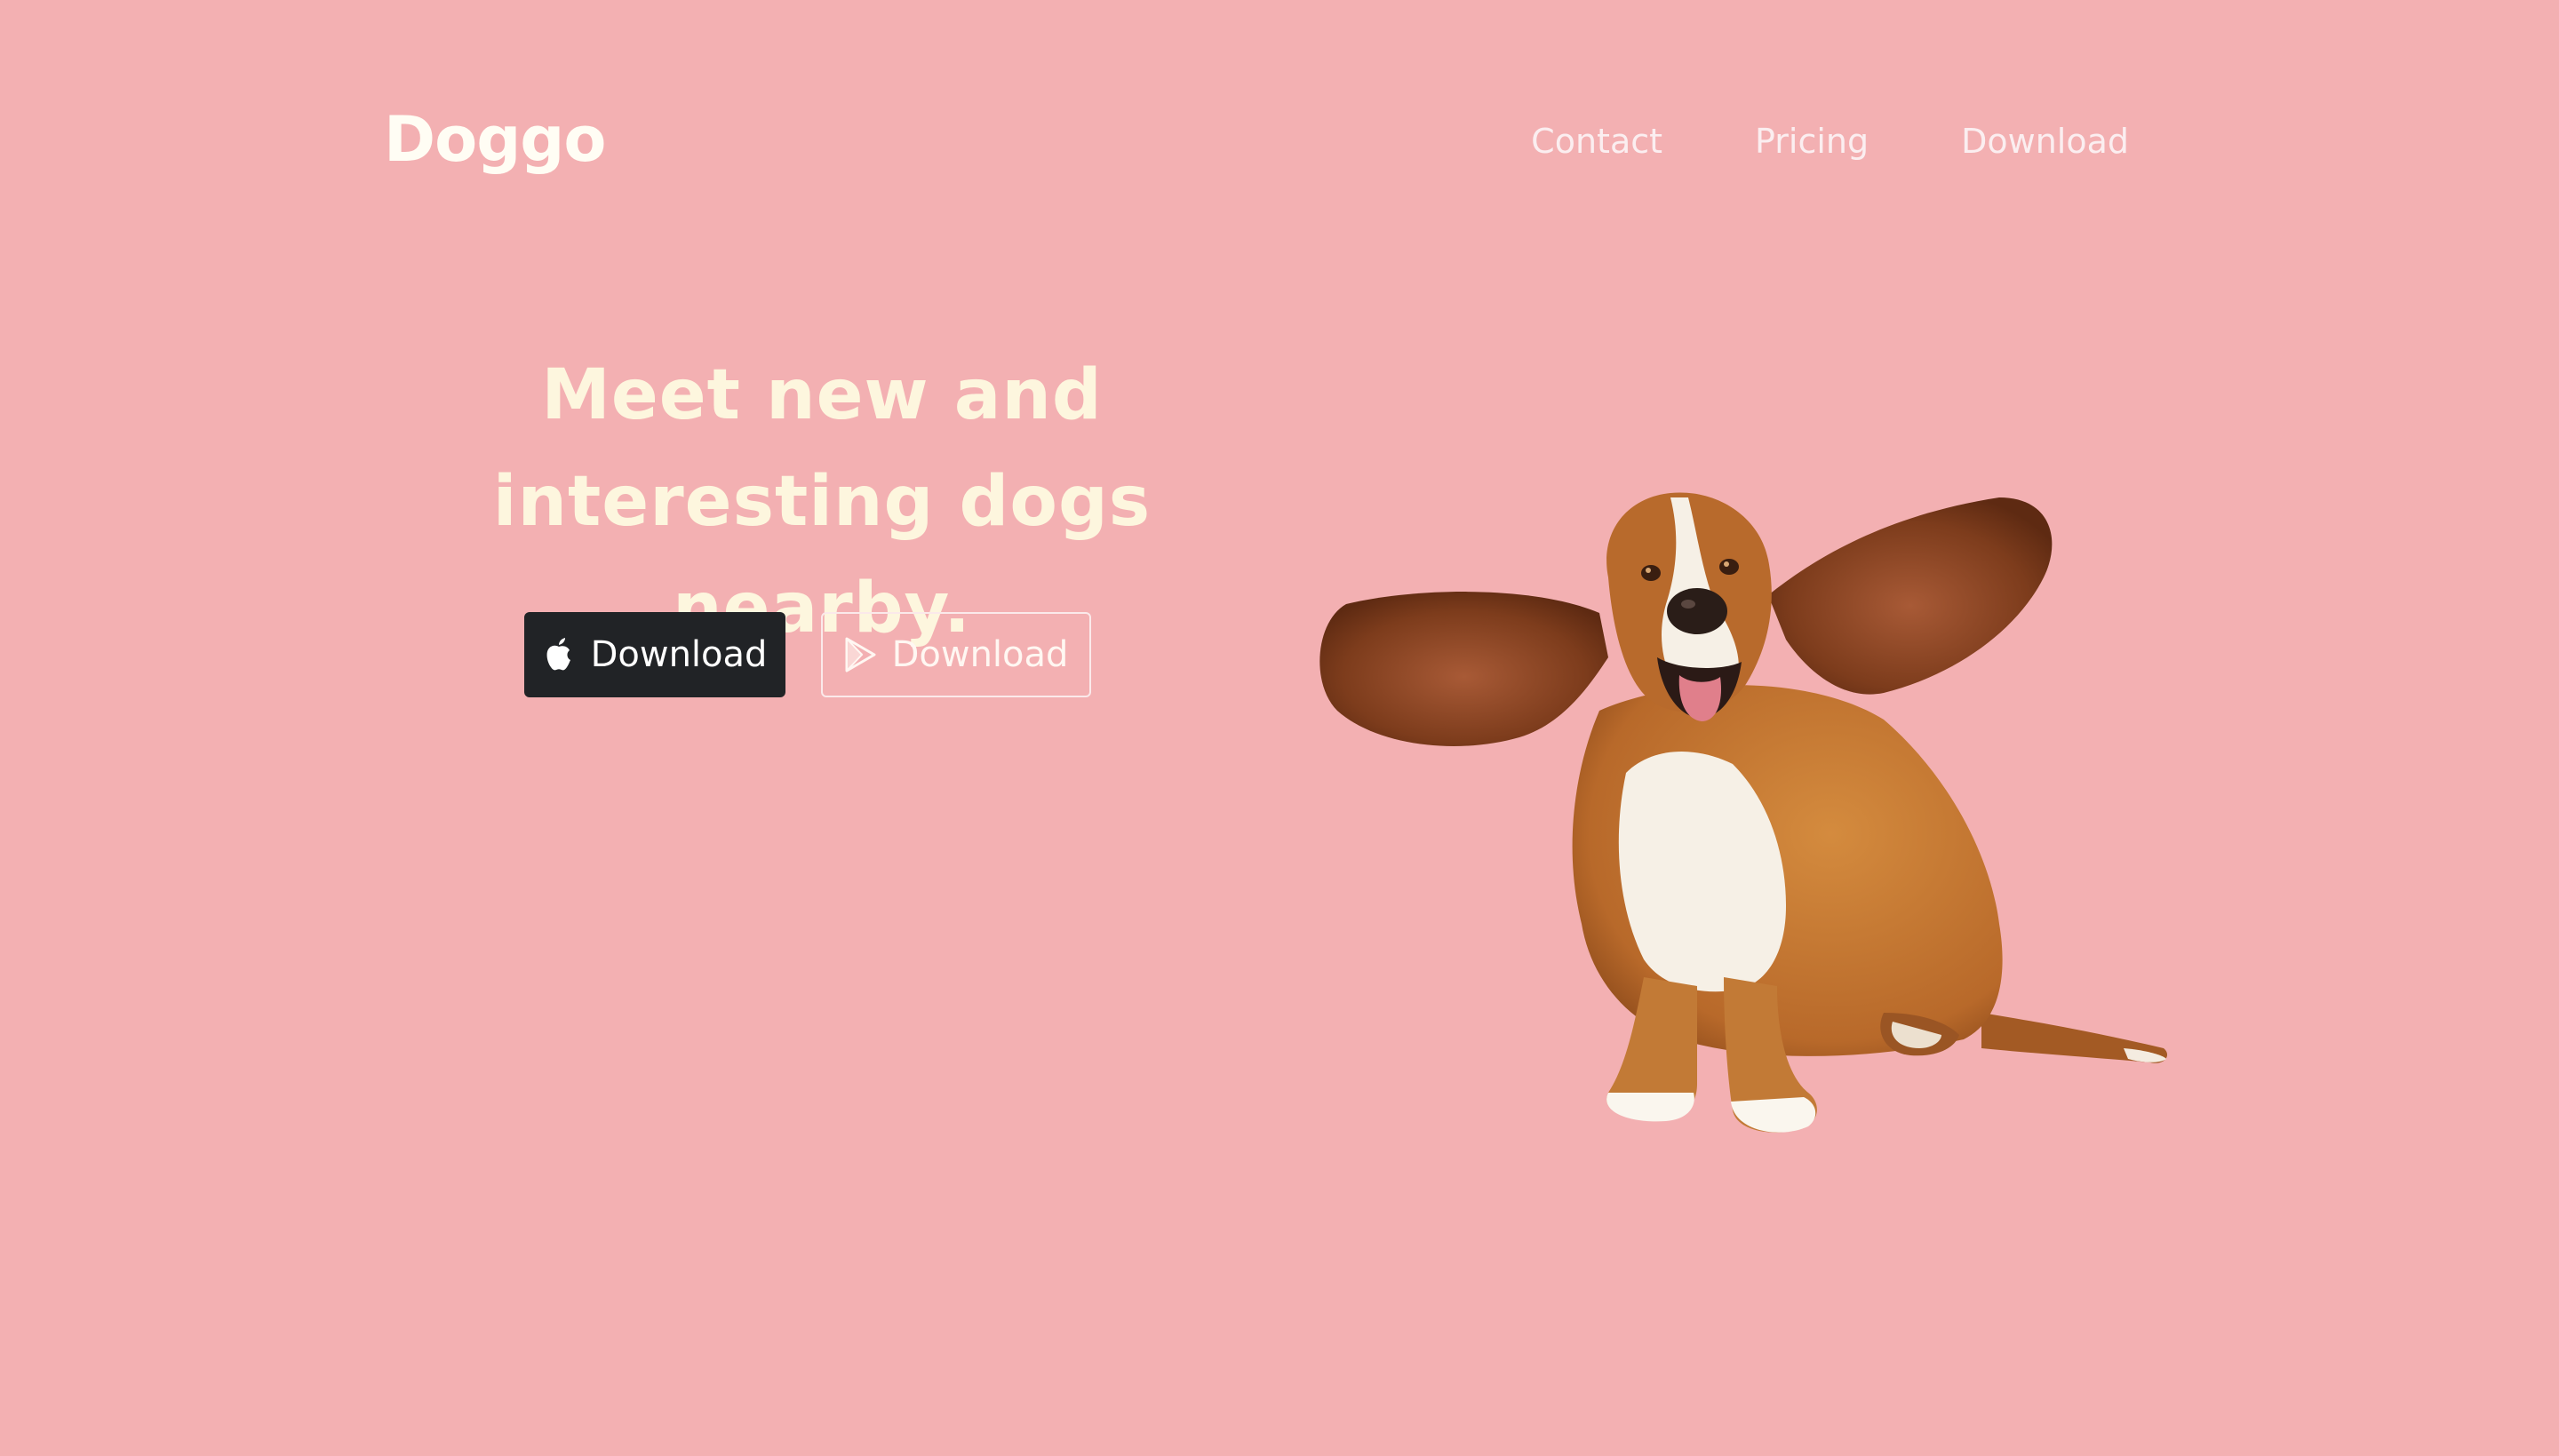  Describe the element at coordinates (1596, 141) in the screenshot. I see `nav-link-contact: Contact` at that location.